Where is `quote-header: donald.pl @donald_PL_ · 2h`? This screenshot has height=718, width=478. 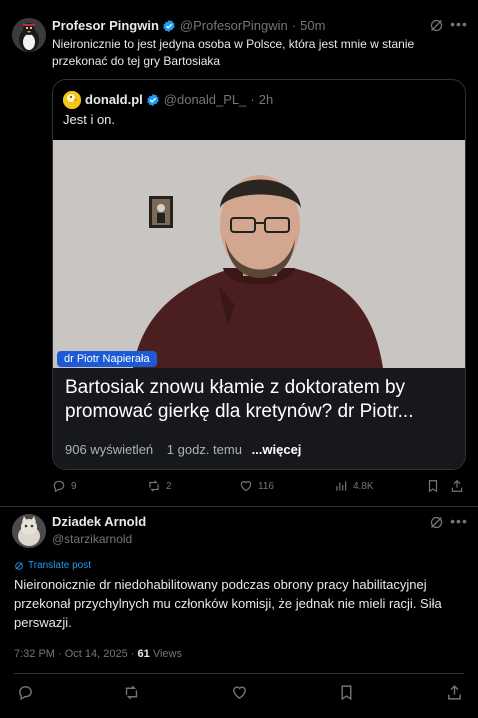
quote-header: donald.pl @donald_PL_ · 2h is located at coordinates (179, 99).